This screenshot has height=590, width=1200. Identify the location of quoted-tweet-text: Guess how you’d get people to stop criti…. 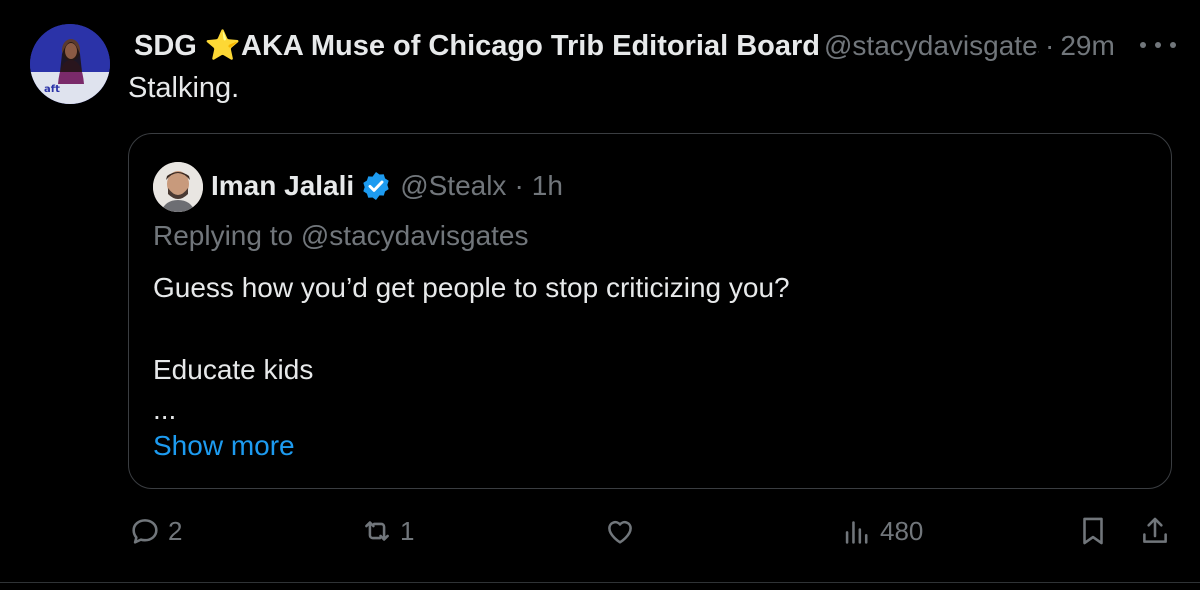
(471, 349).